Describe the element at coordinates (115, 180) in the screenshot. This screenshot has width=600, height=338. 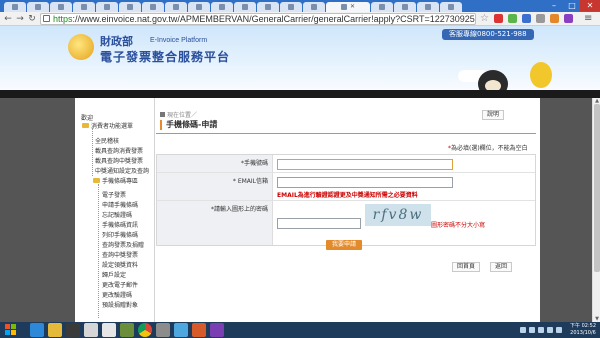
I see `sidebar-folder-mobile-barcode: 手機條碼專區` at that location.